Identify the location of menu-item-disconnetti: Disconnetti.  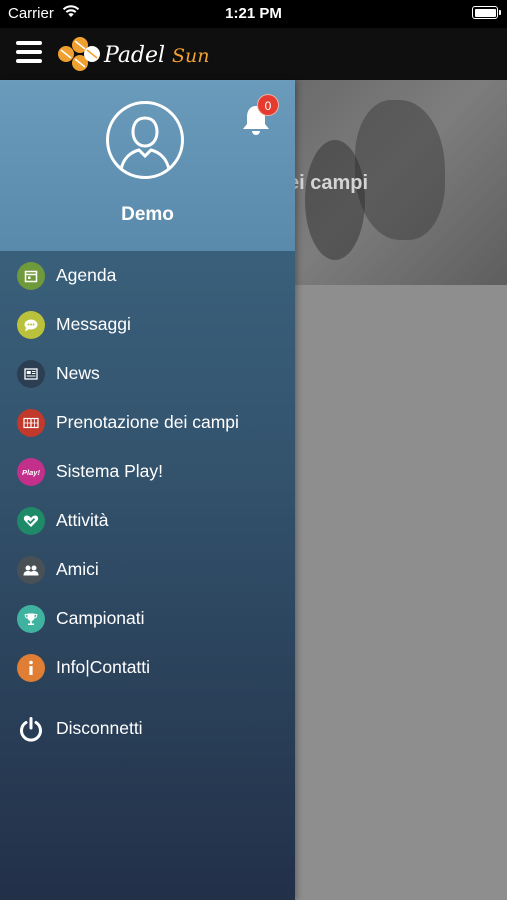
(147, 728).